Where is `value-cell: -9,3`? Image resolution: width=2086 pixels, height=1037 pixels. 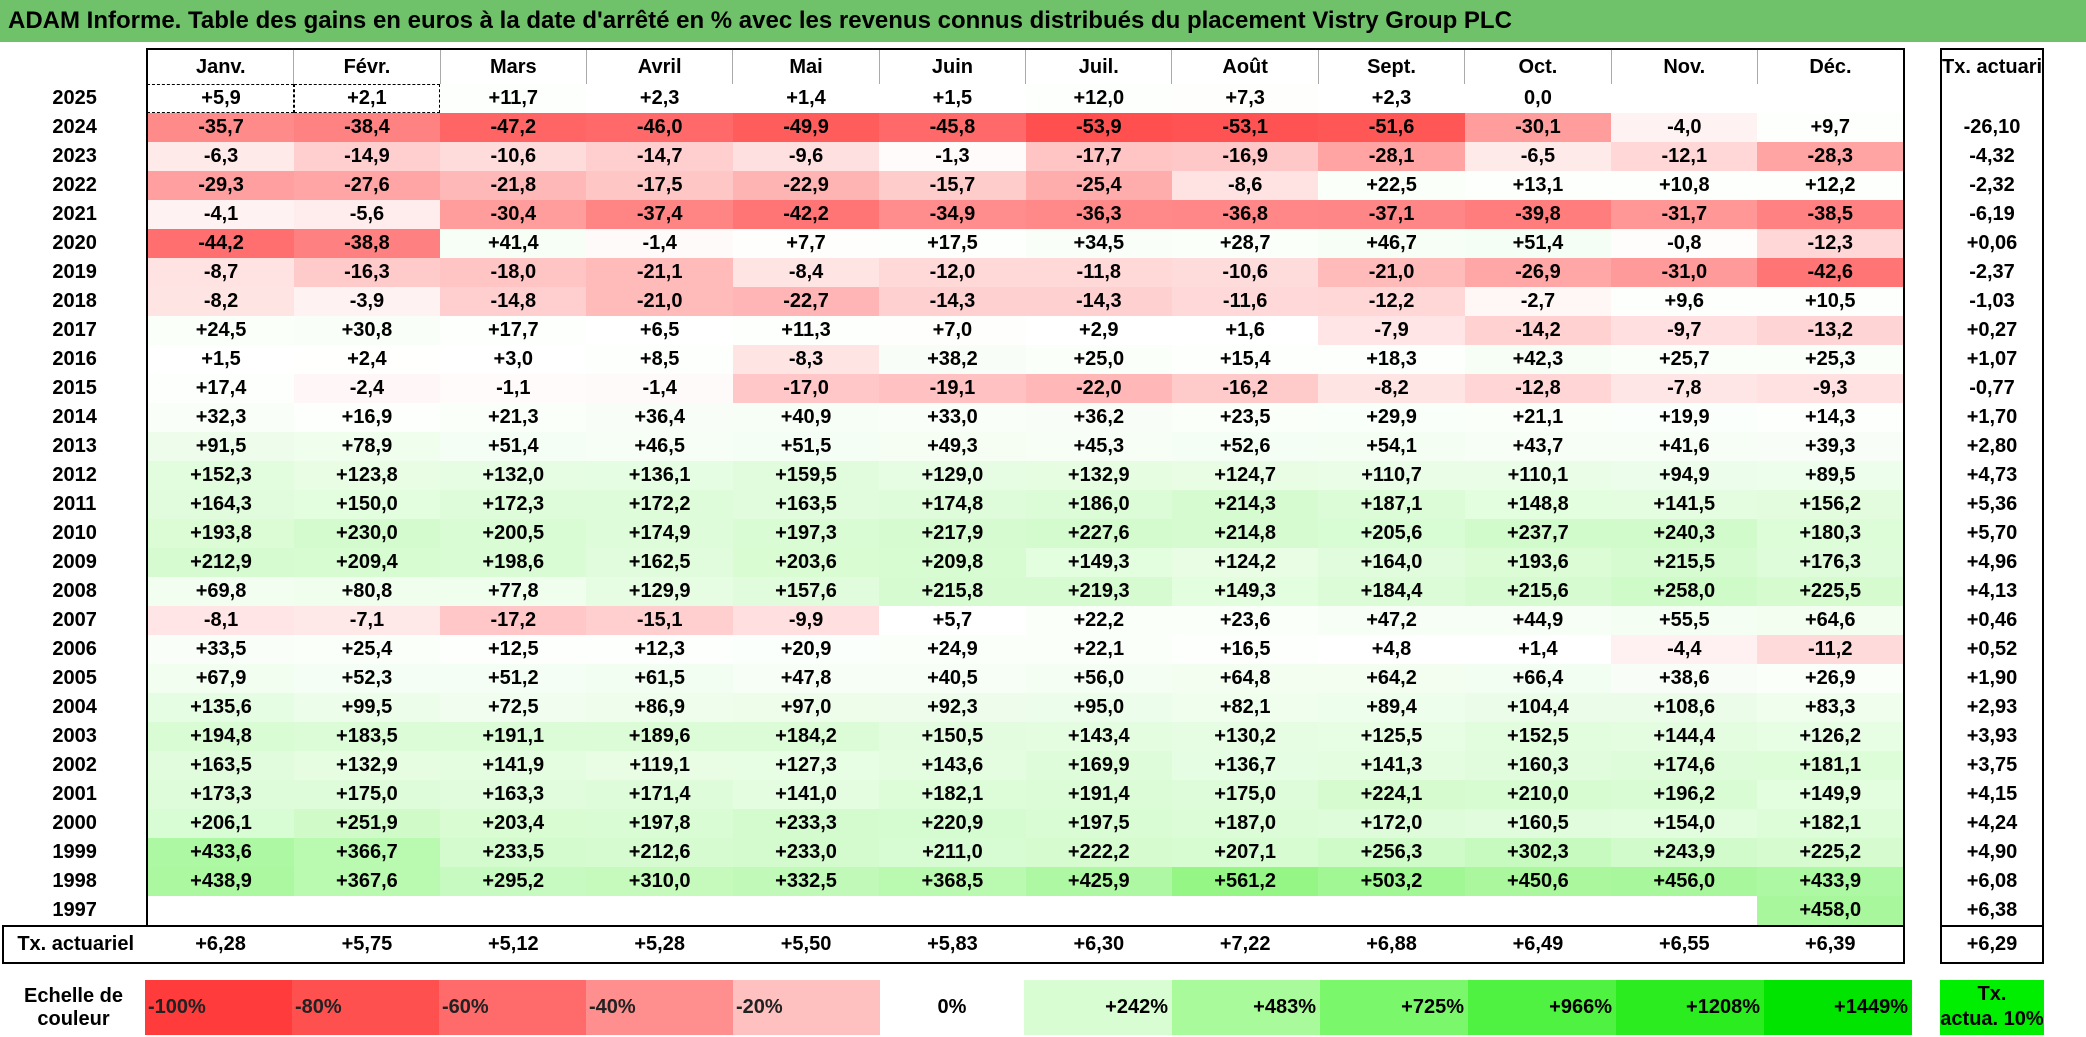
value-cell: -9,3 is located at coordinates (1831, 388).